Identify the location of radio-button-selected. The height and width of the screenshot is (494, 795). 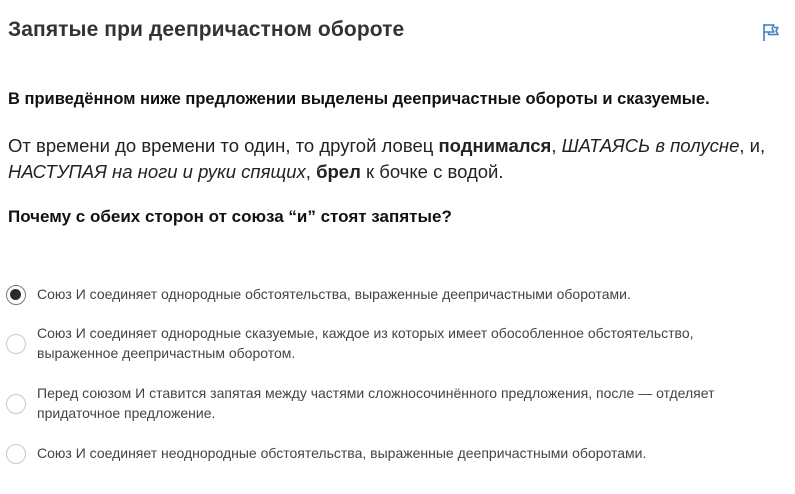
(16, 295).